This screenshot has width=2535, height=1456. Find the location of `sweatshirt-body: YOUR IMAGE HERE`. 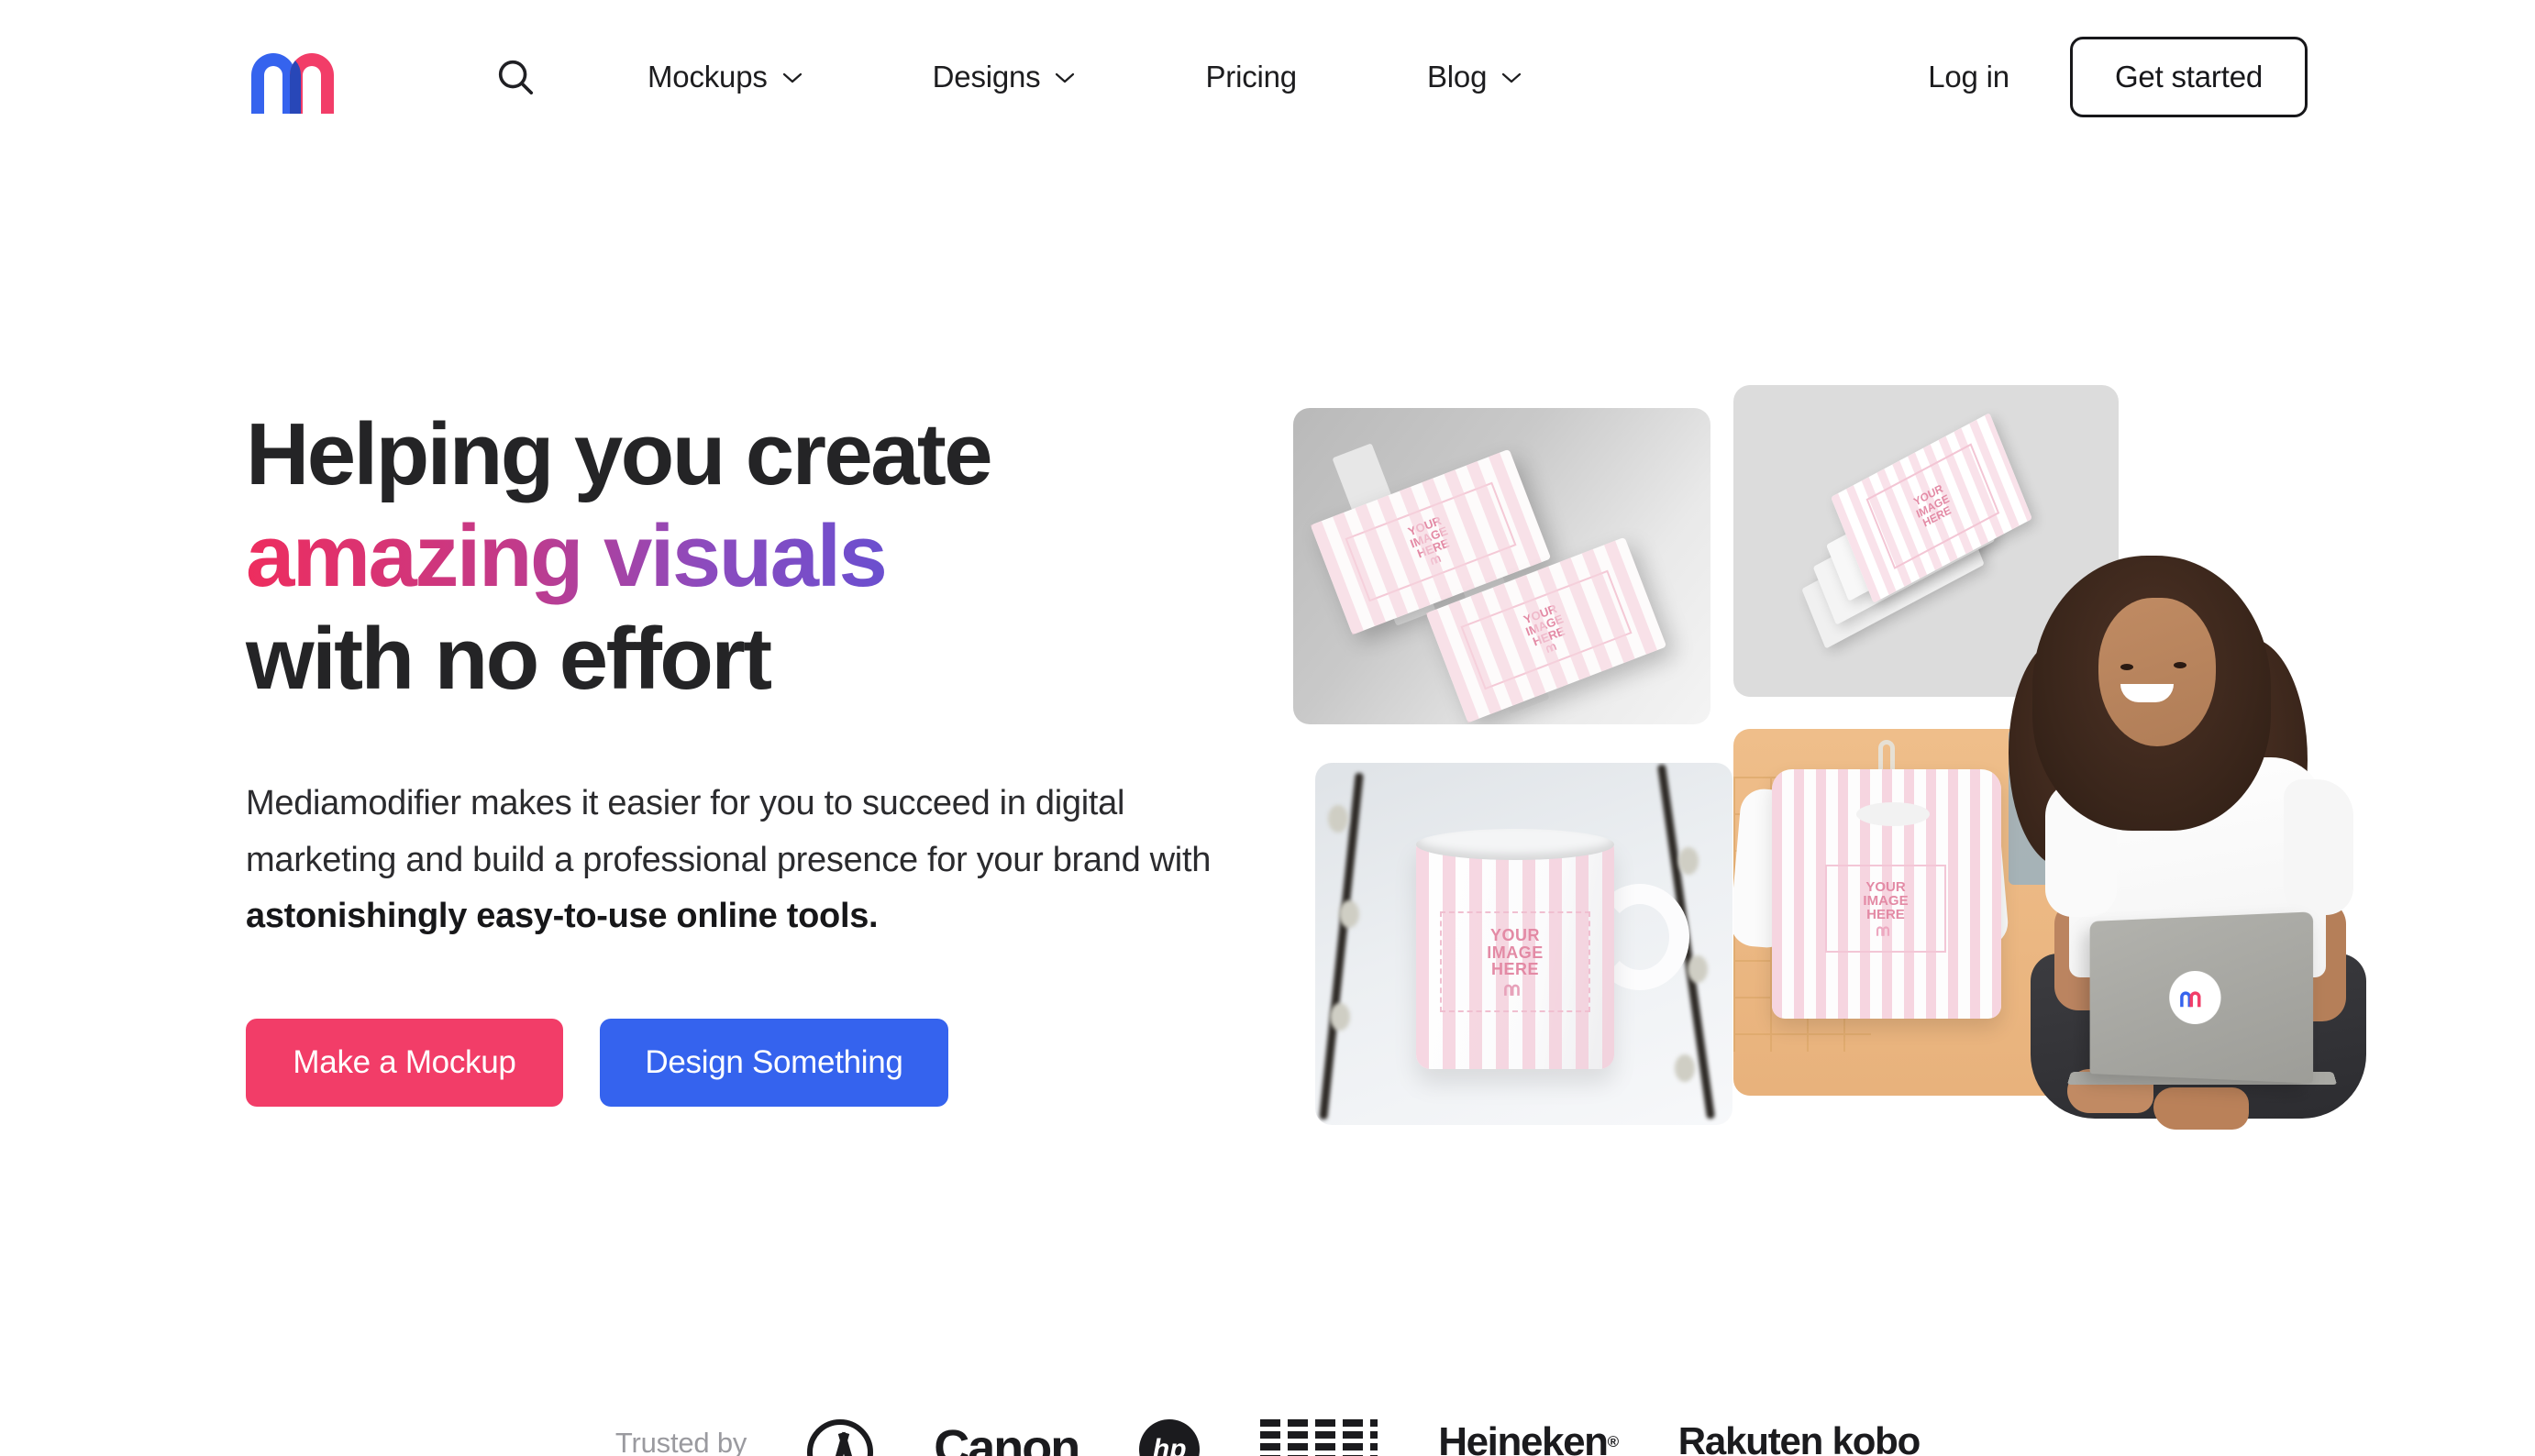

sweatshirt-body: YOUR IMAGE HERE is located at coordinates (1887, 894).